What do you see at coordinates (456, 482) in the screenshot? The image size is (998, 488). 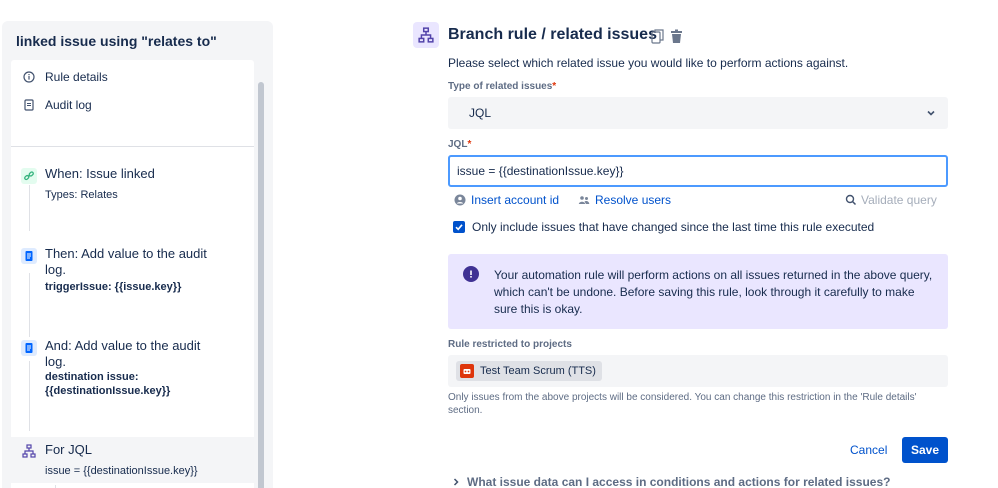 I see `chevron-right-icon` at bounding box center [456, 482].